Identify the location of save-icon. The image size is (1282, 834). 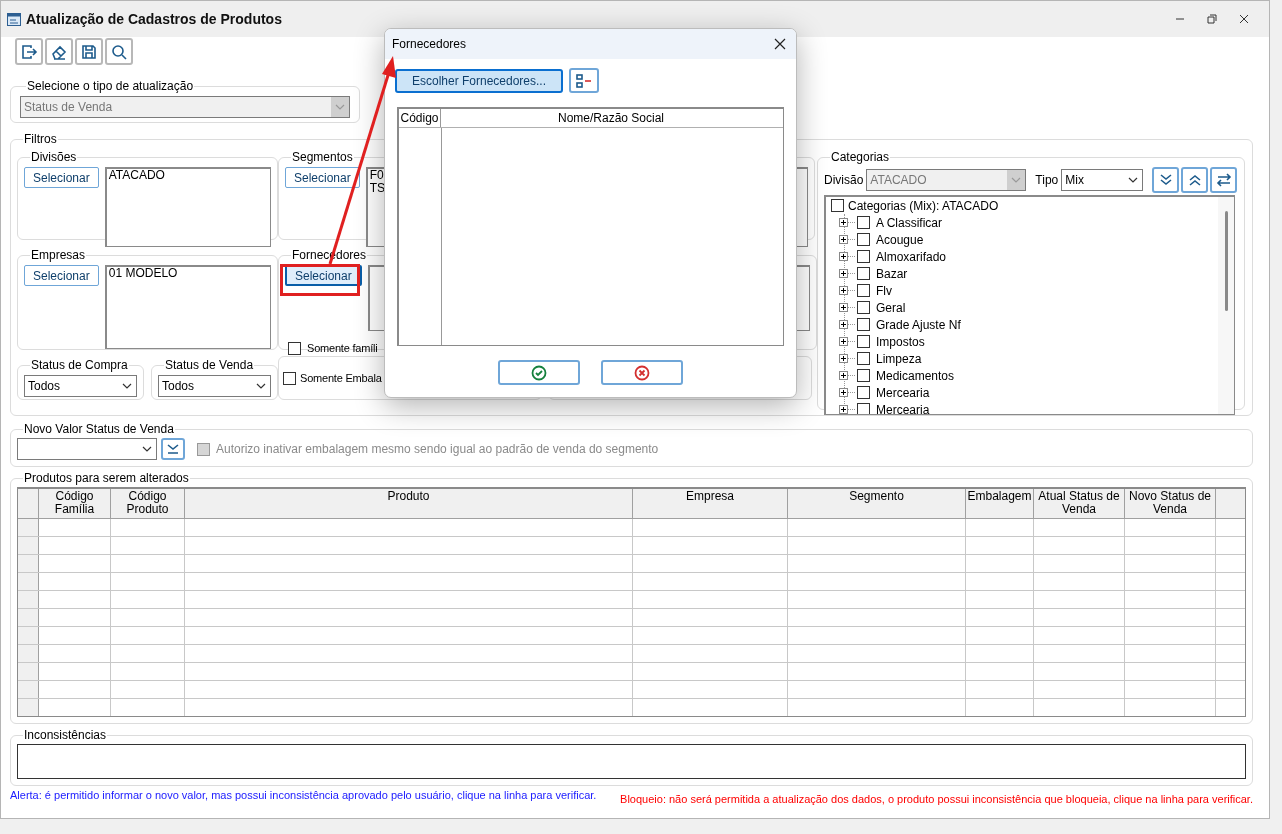
(89, 51).